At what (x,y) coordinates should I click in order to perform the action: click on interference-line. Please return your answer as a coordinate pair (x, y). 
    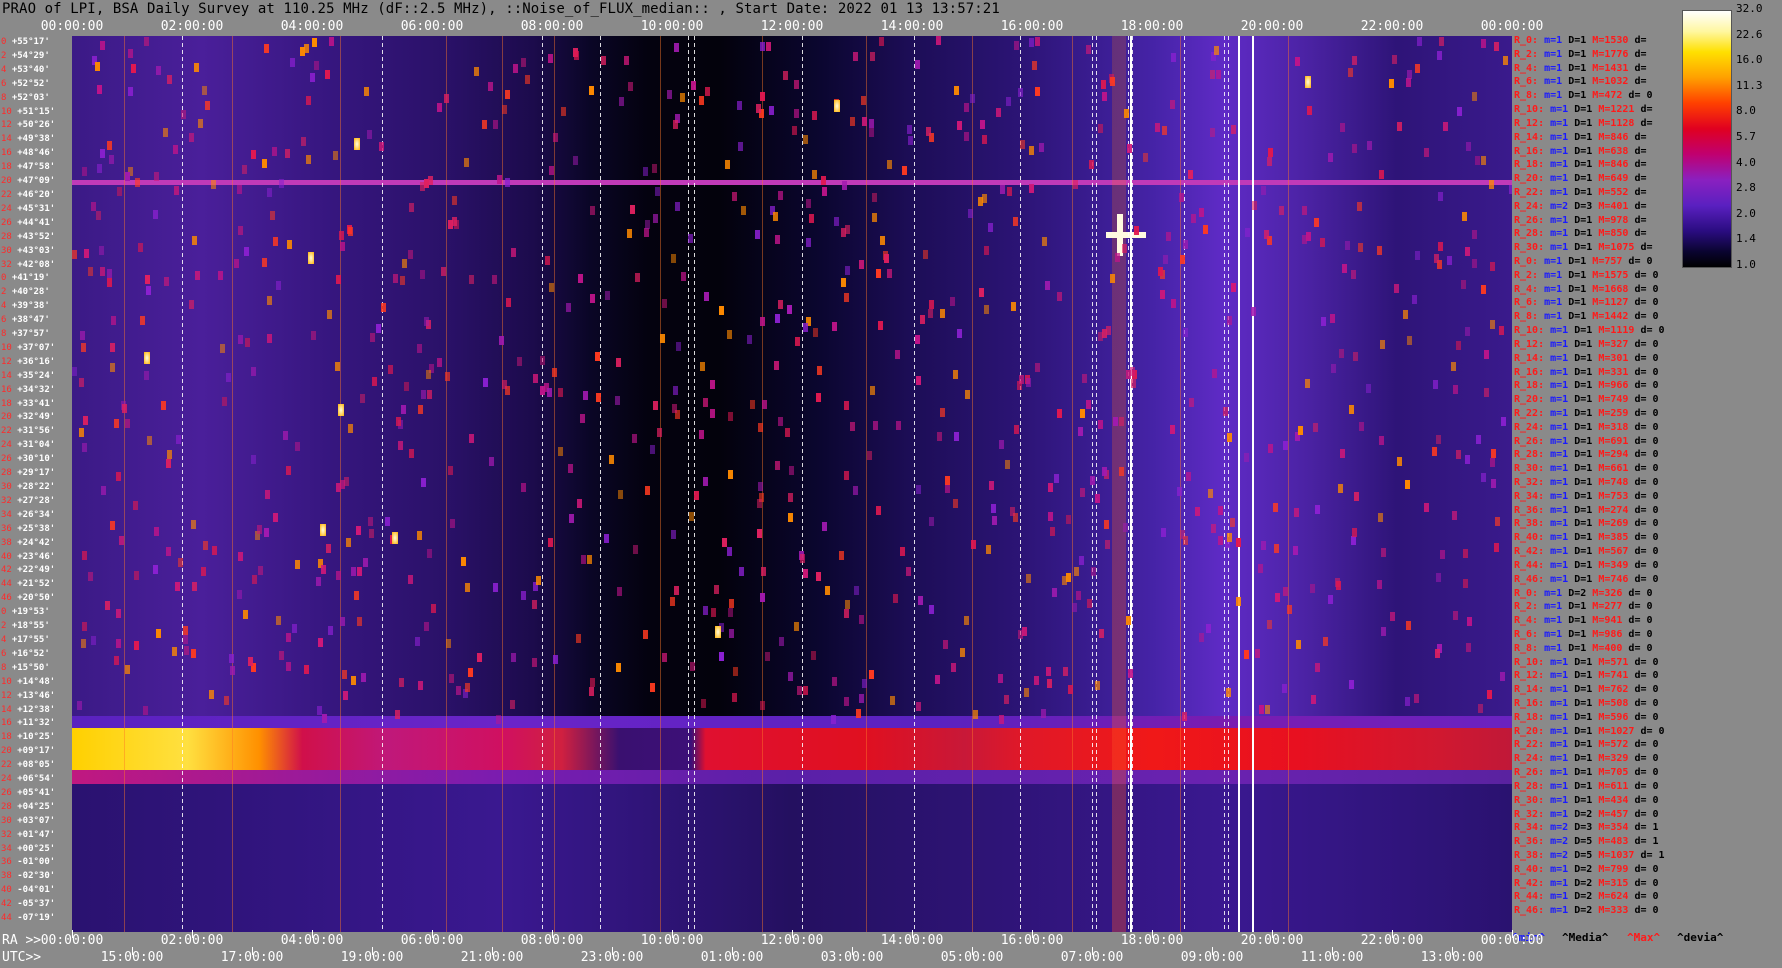
    Looking at the image, I should click on (232, 484).